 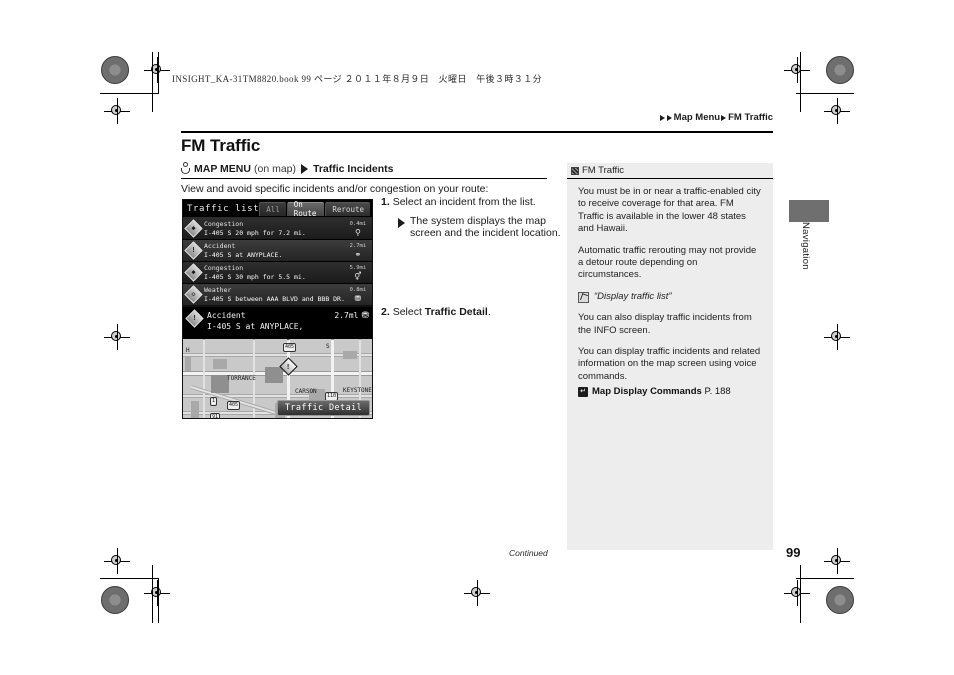 I want to click on traffic-list-title: Traffic list, so click(x=223, y=208).